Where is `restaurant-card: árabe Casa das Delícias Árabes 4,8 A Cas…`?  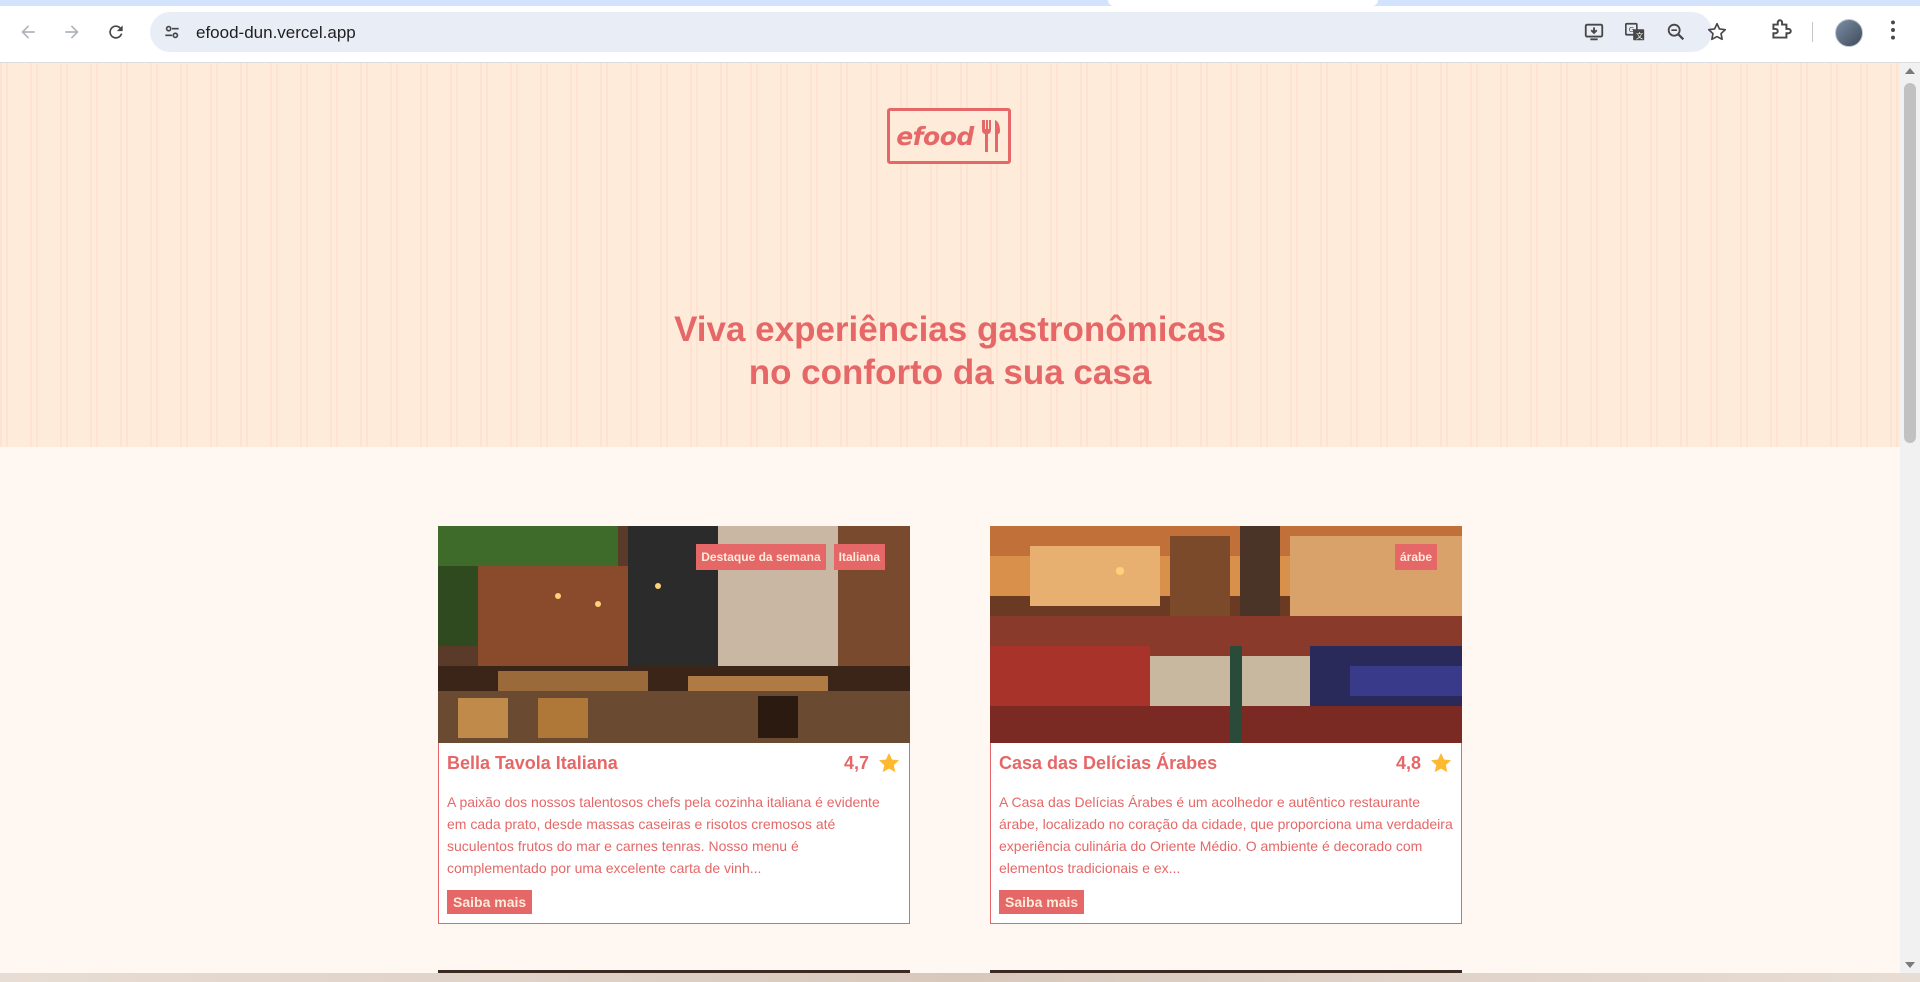
restaurant-card: árabe Casa das Delícias Árabes 4,8 A Cas… is located at coordinates (1226, 725).